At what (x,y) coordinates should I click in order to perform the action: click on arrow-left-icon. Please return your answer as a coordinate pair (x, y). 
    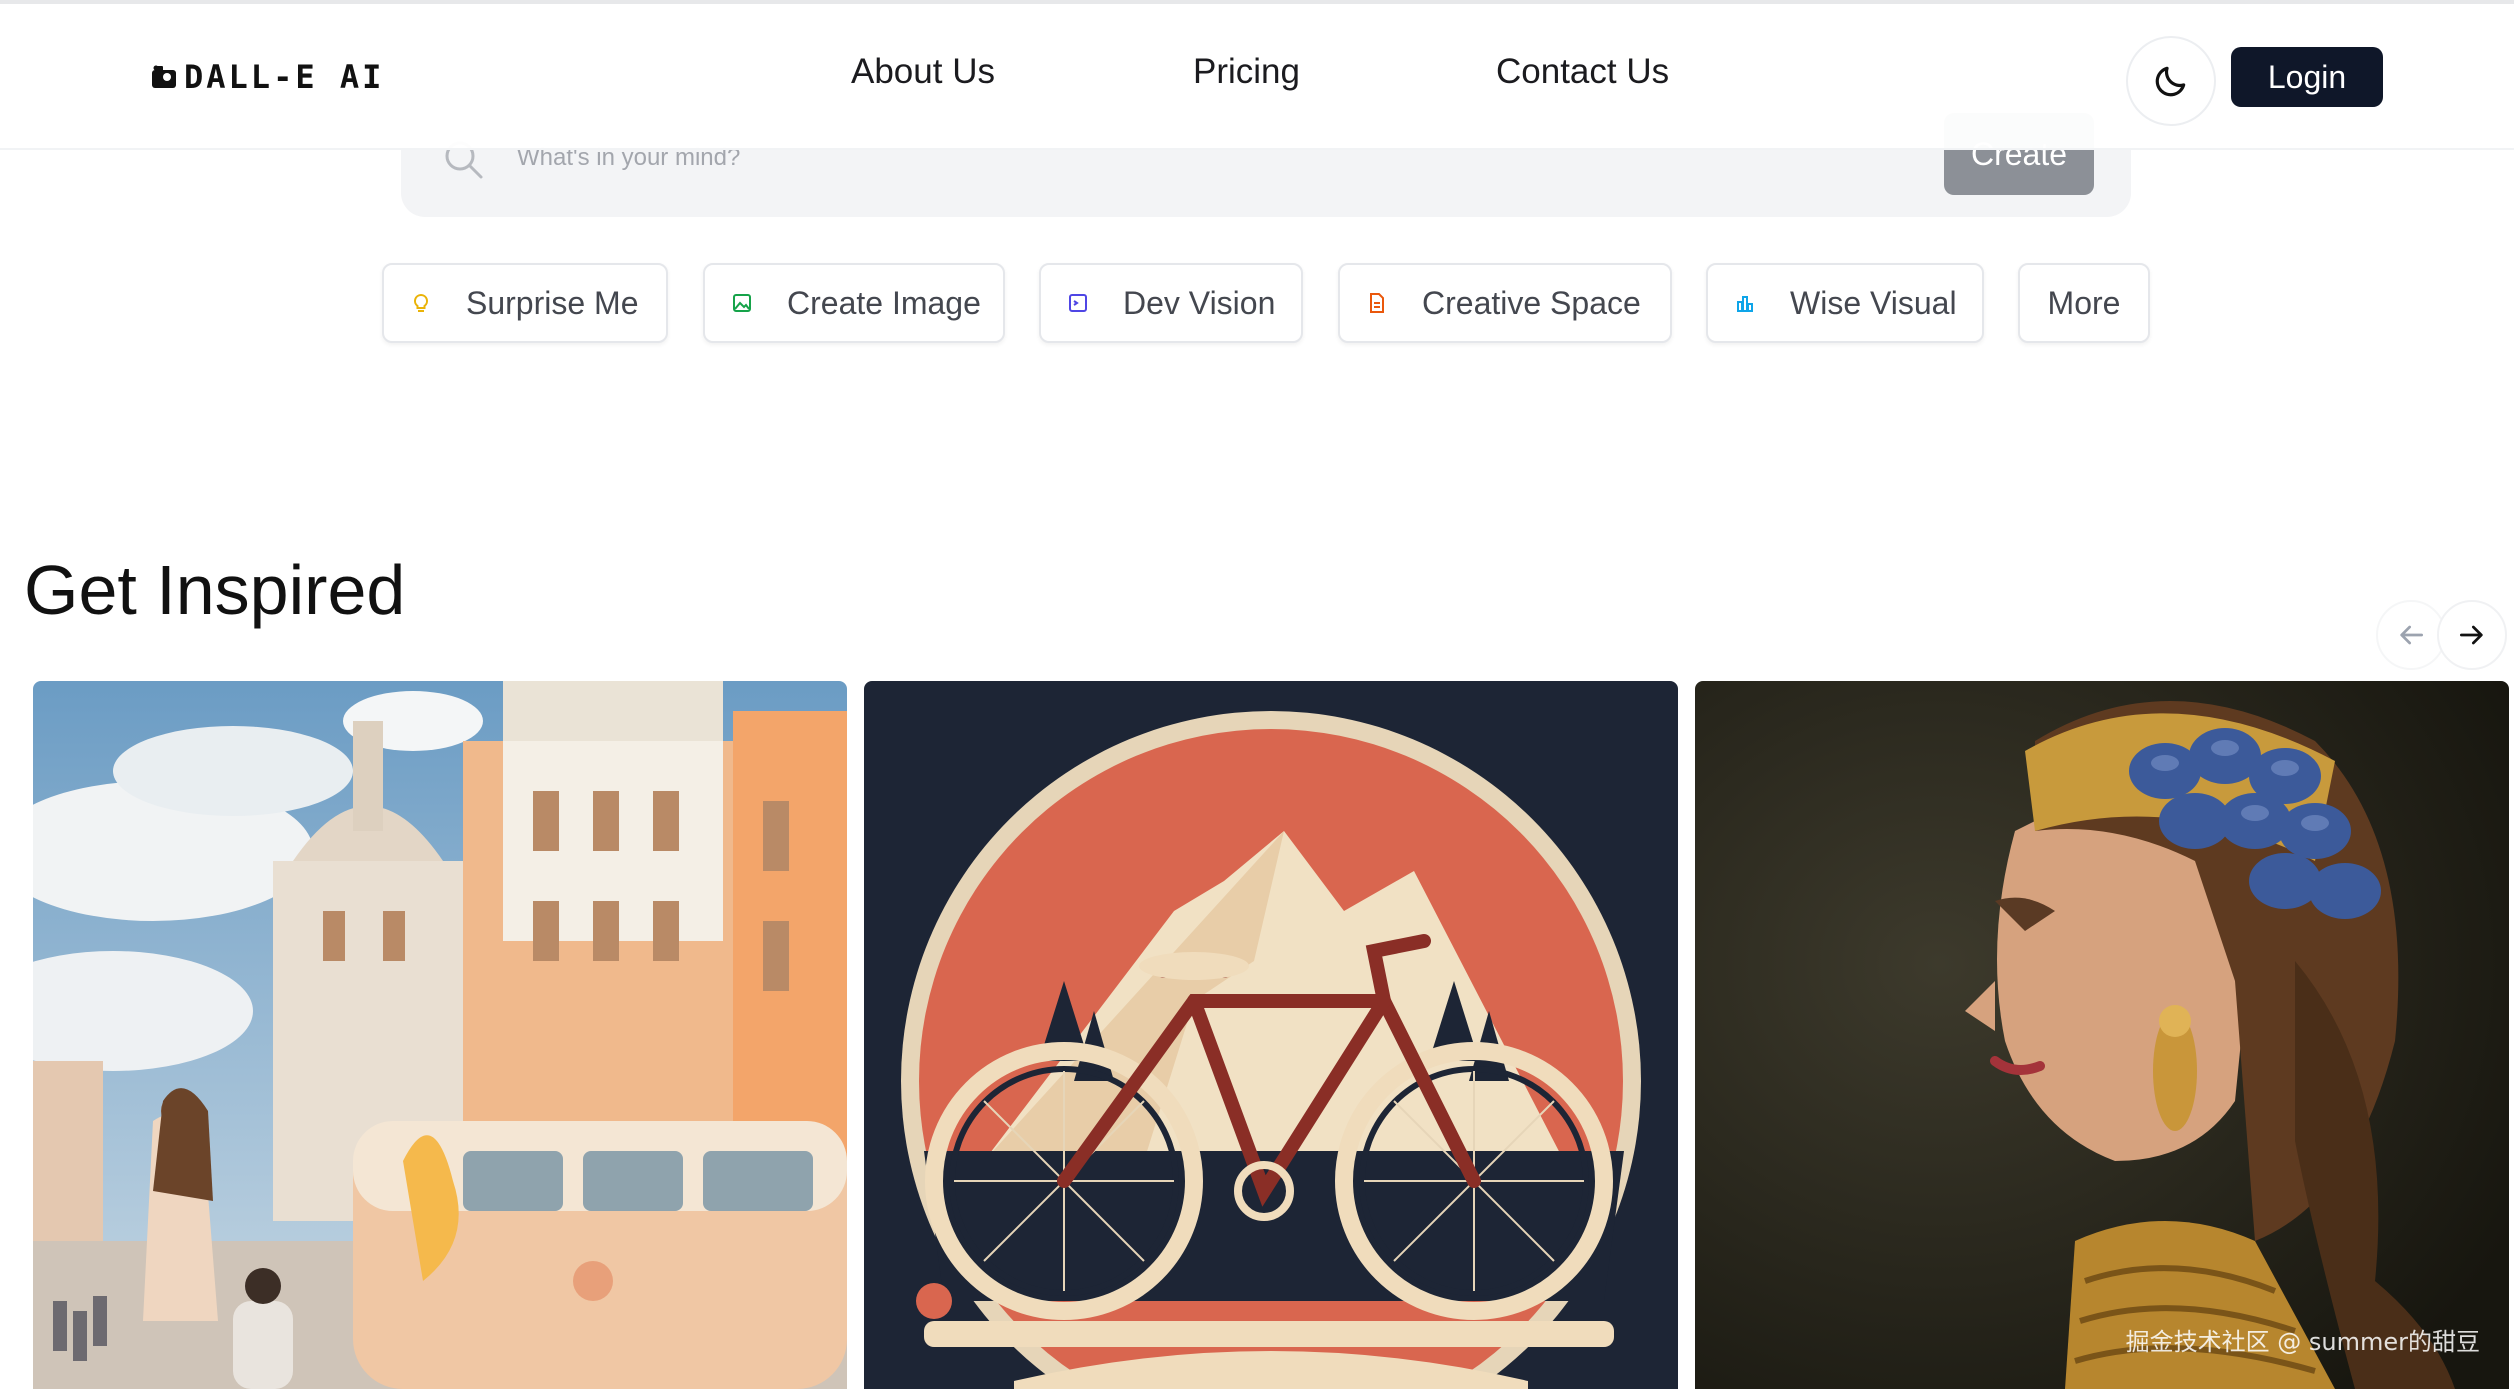
    Looking at the image, I should click on (2411, 635).